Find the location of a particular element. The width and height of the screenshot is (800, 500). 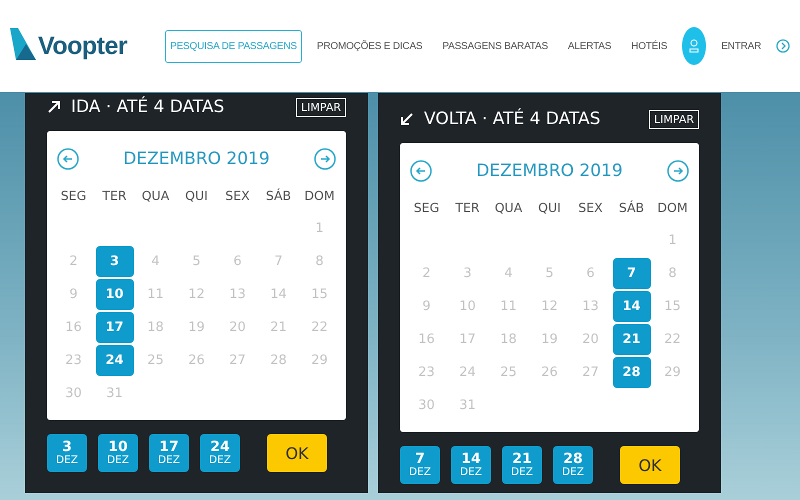

chevron-right-icon is located at coordinates (783, 46).